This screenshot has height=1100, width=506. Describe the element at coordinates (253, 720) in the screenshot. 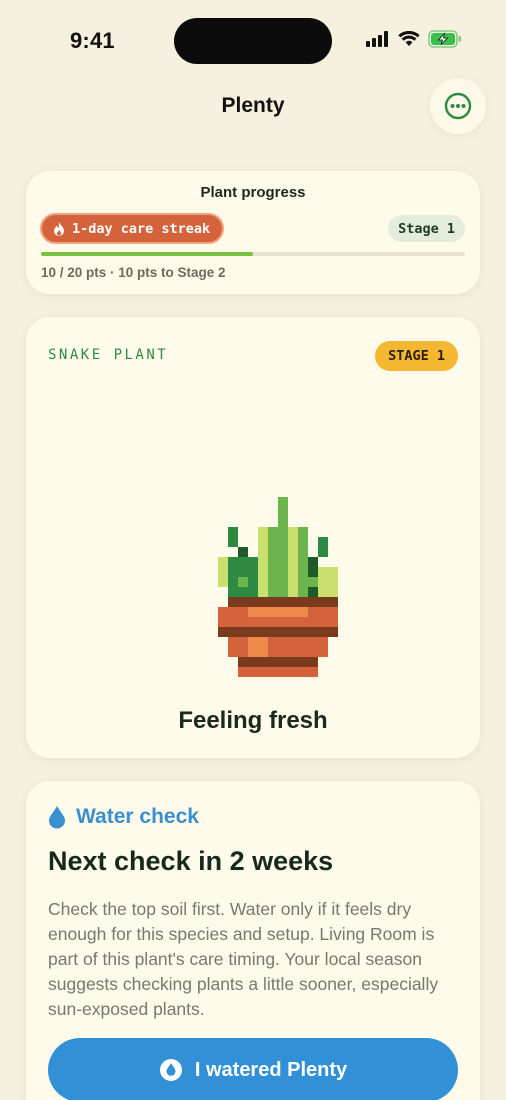

I see `plant-mood: Feeling fresh` at that location.